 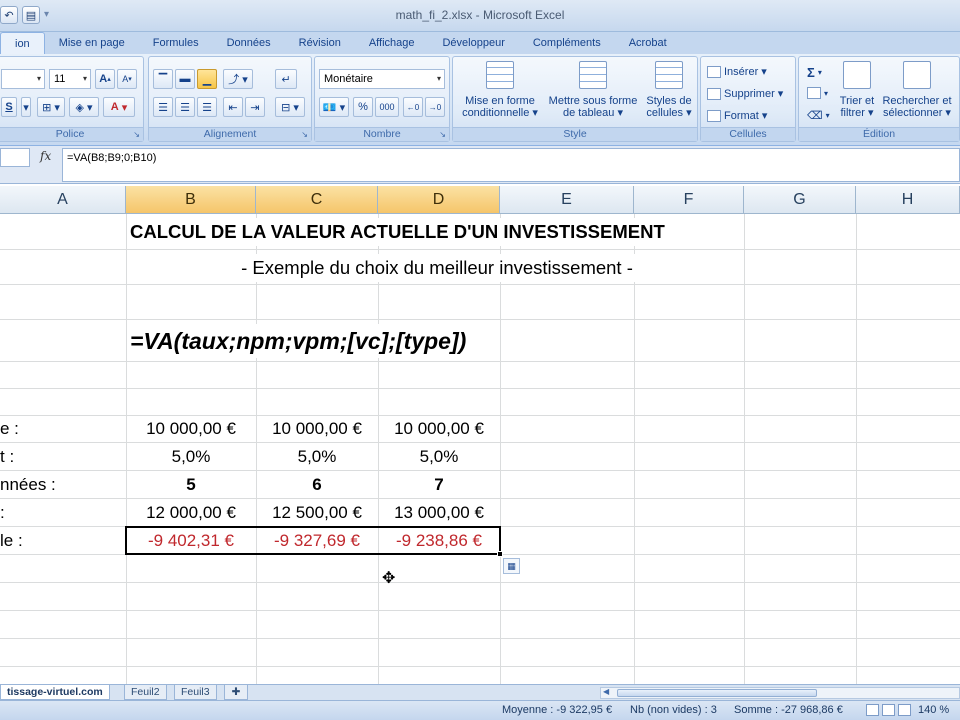 What do you see at coordinates (811, 72) in the screenshot?
I see `autosum-label: Σ` at bounding box center [811, 72].